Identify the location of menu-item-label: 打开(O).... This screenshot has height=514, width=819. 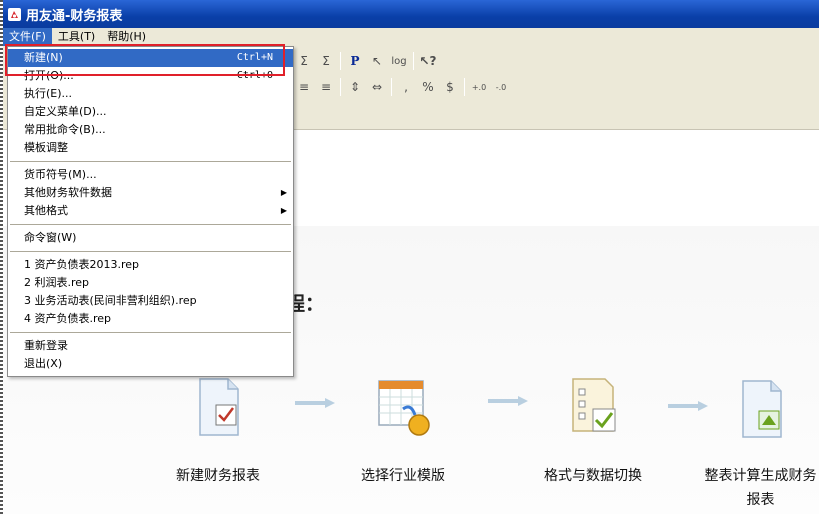
(49, 75).